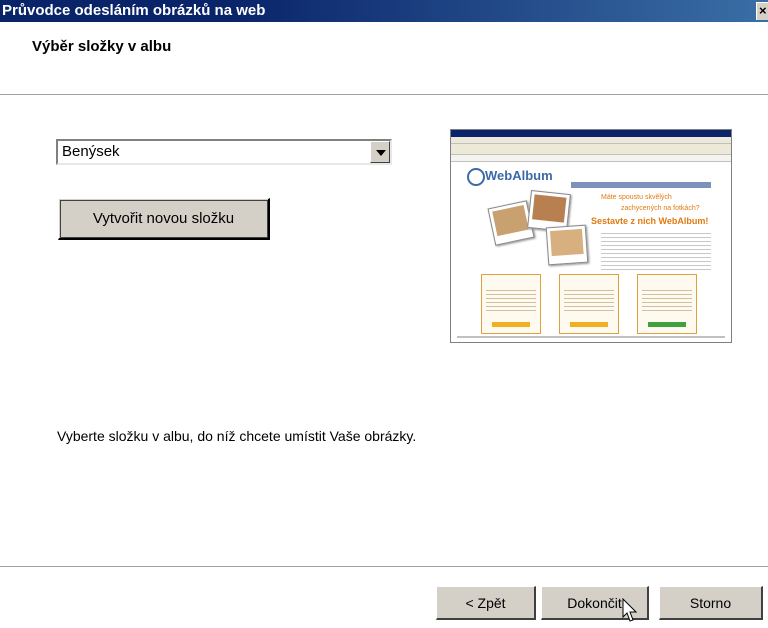  I want to click on wizard-header, so click(384, 58).